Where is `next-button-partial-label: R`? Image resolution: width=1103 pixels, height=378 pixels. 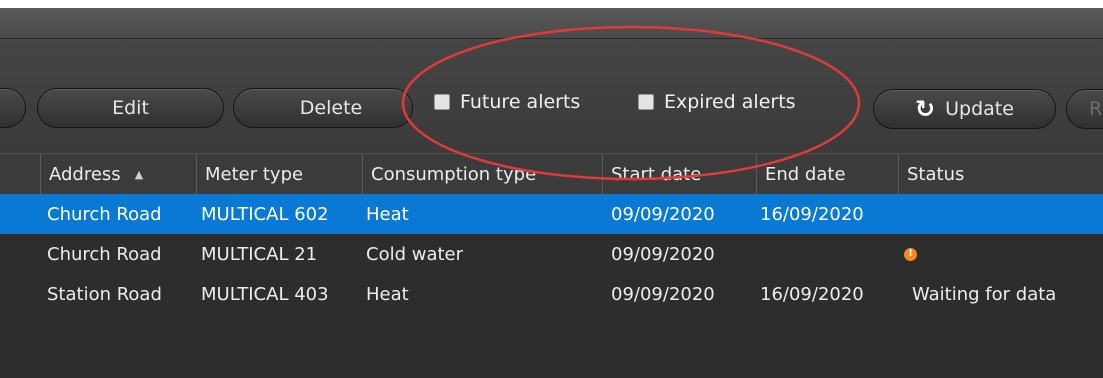 next-button-partial-label: R is located at coordinates (1096, 109).